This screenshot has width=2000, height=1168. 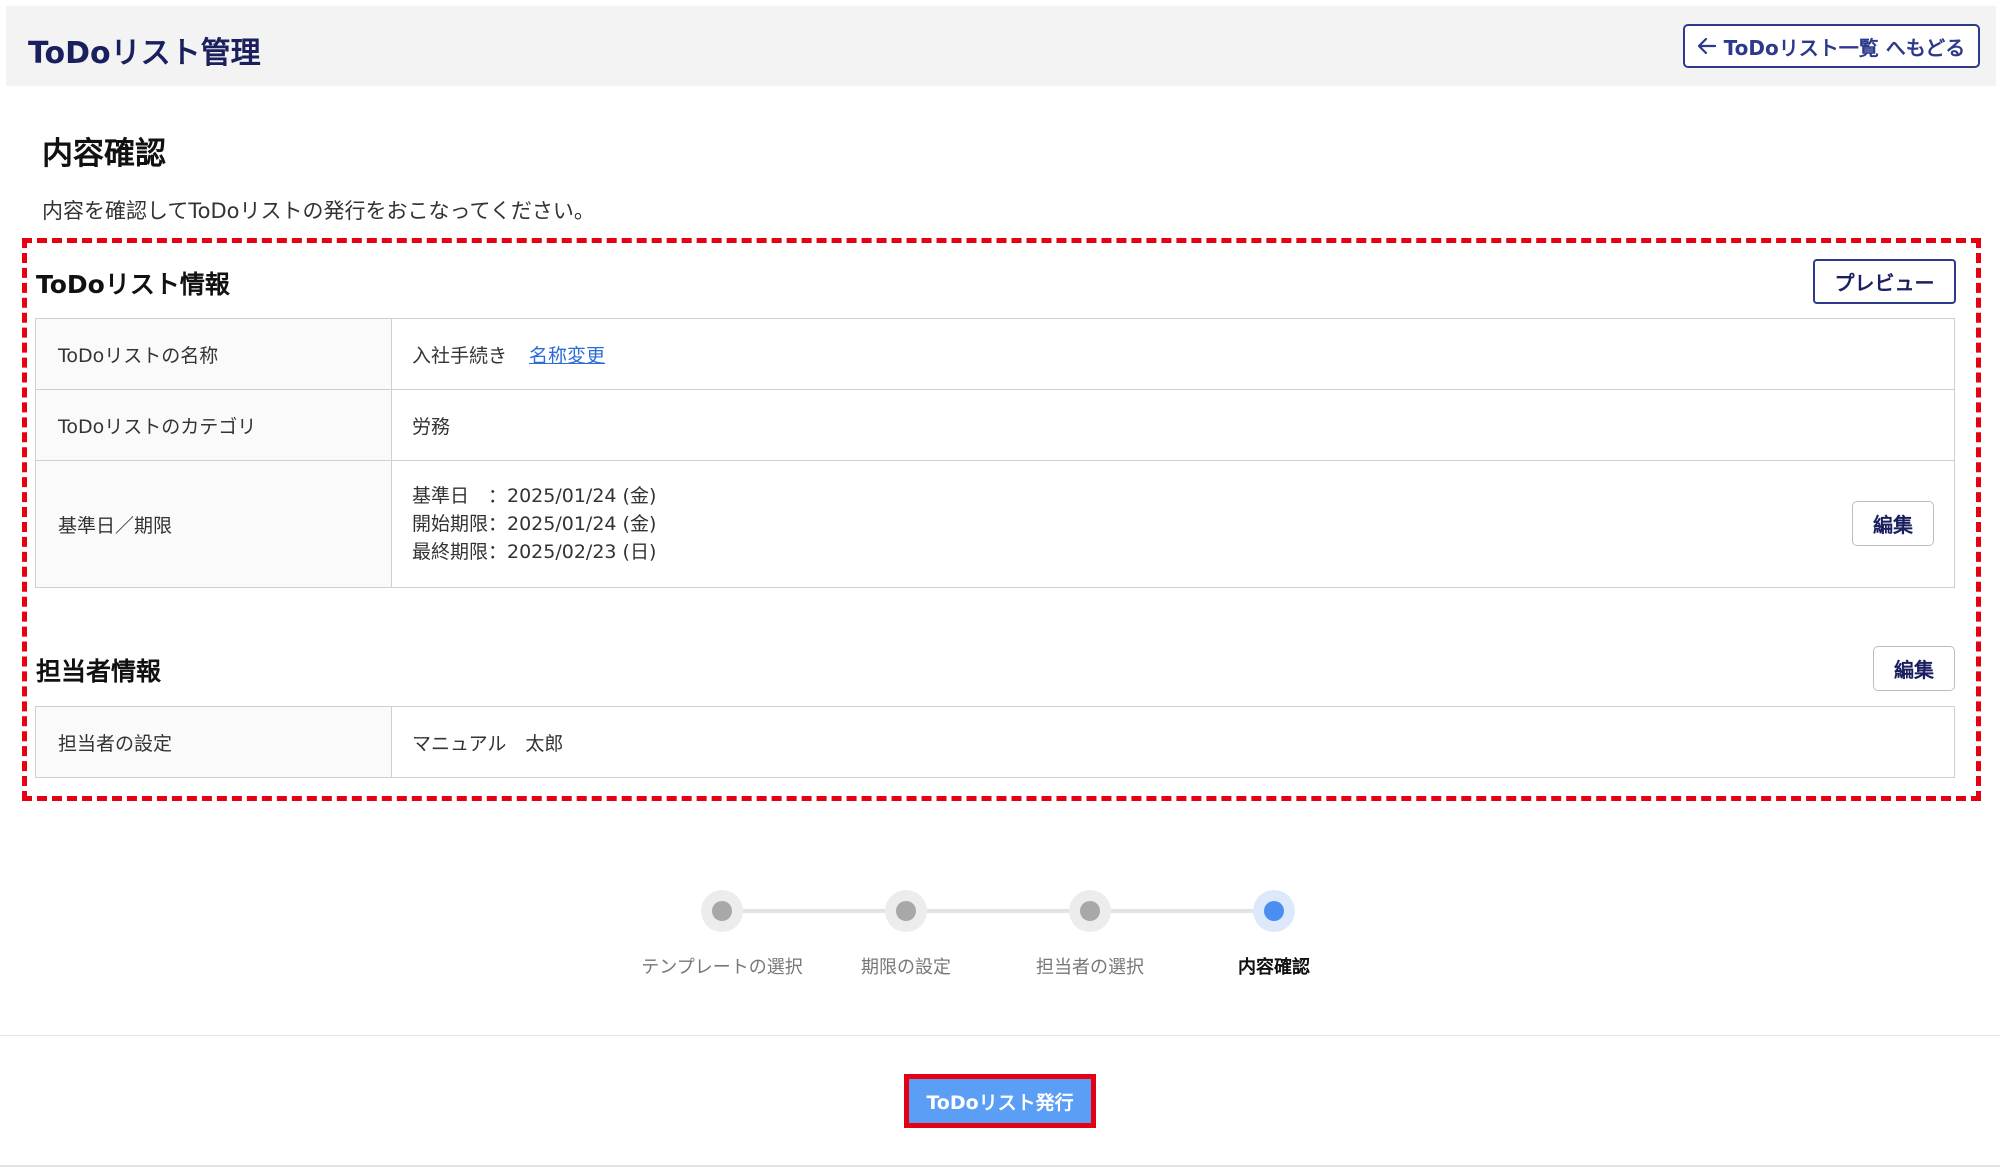 I want to click on table-row-name: ToDoリストの名称 入社手続き 名称変更, so click(x=995, y=354).